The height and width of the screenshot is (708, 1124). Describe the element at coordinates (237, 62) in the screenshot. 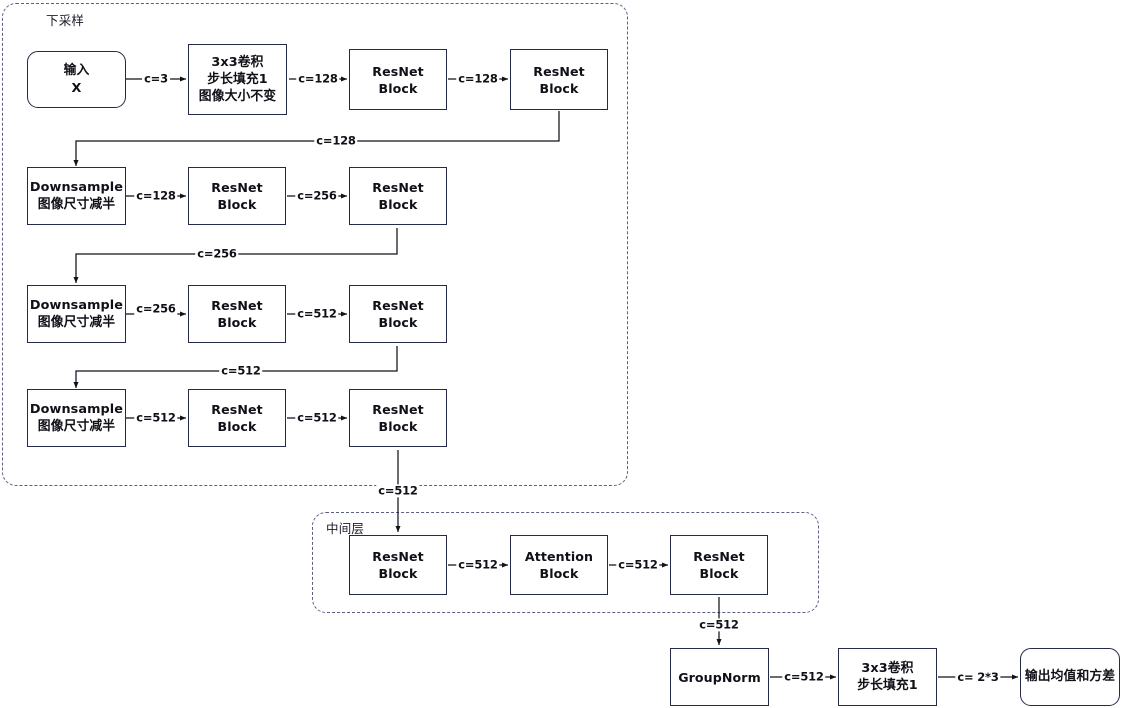

I see `node-conv-in-line-1: 3x3卷积` at that location.